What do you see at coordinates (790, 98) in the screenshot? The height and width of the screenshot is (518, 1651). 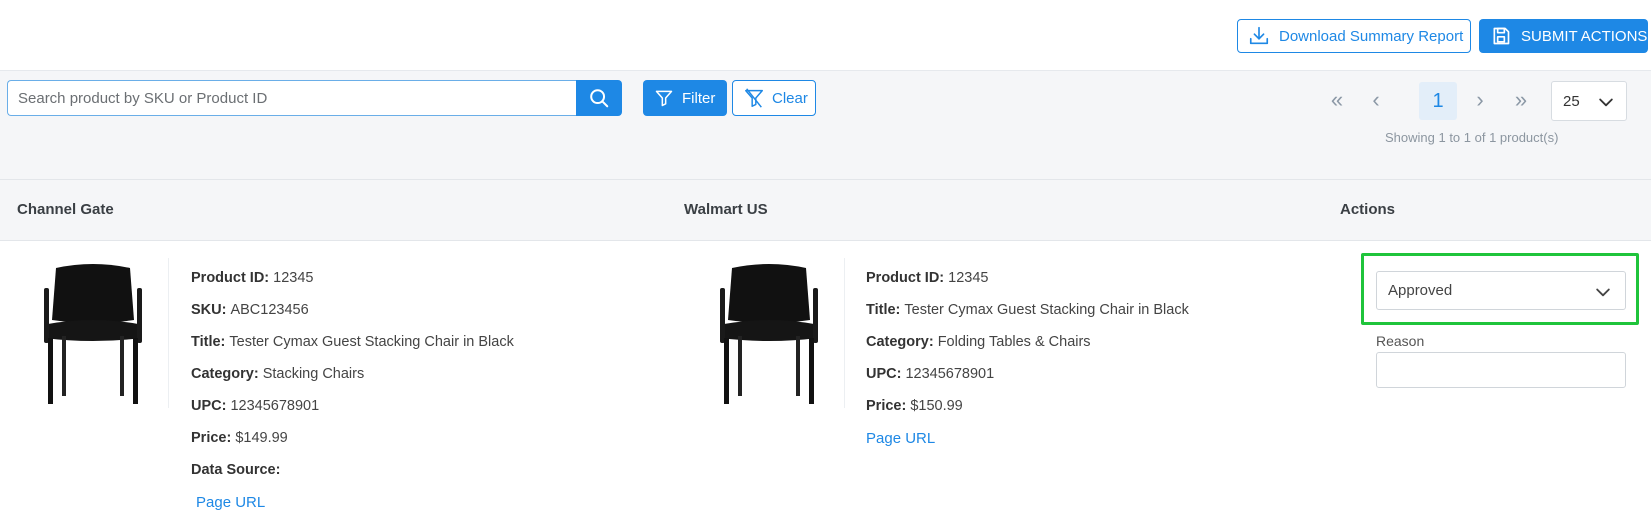 I see `clear-label: Clear` at bounding box center [790, 98].